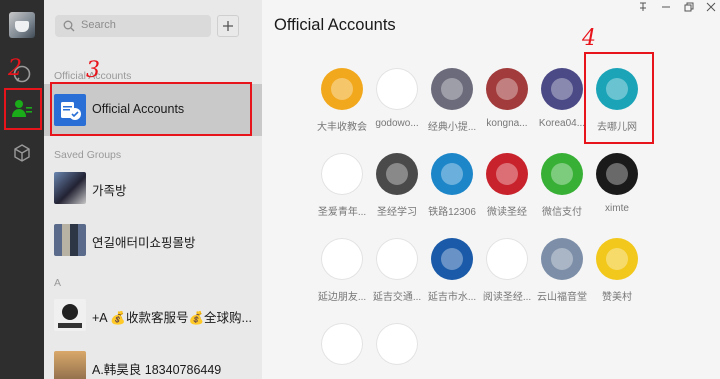  What do you see at coordinates (22, 153) in the screenshot?
I see `cube-icon` at bounding box center [22, 153].